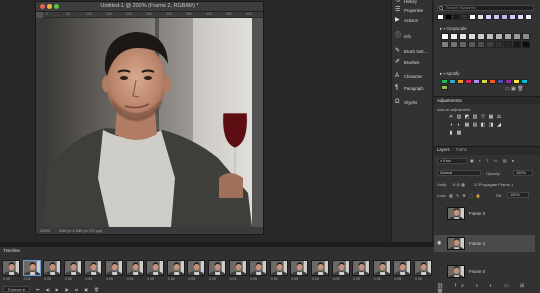  What do you see at coordinates (76, 289) in the screenshot?
I see `tween-icon: ⇄` at bounding box center [76, 289].